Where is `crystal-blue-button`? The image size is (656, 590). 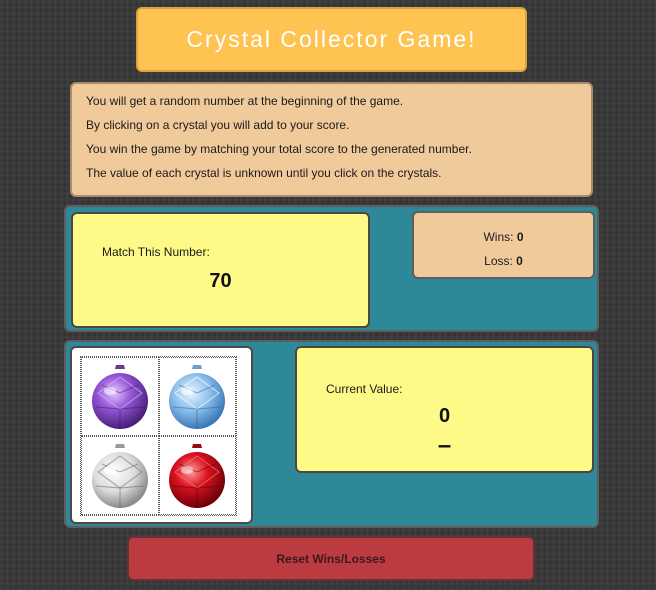 crystal-blue-button is located at coordinates (197, 396).